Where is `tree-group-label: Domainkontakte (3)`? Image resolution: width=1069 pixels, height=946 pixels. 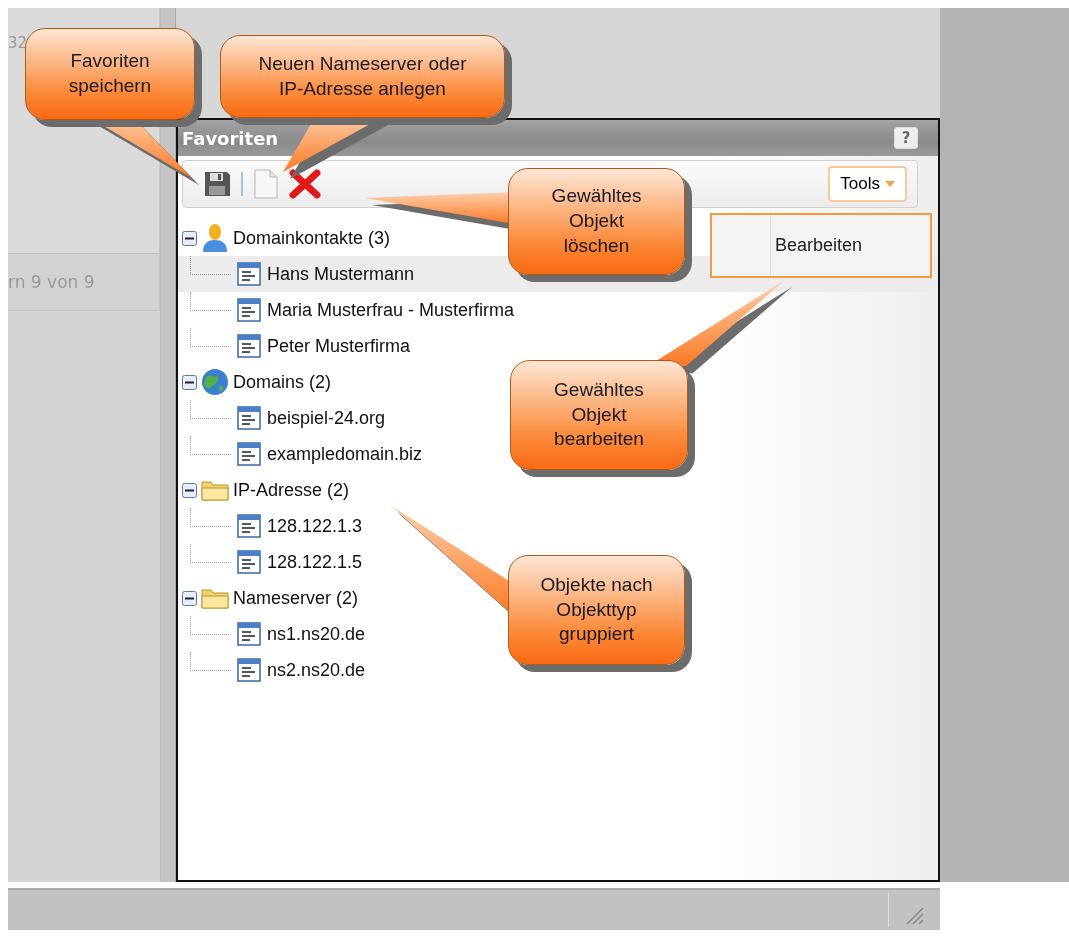 tree-group-label: Domainkontakte (3) is located at coordinates (312, 238).